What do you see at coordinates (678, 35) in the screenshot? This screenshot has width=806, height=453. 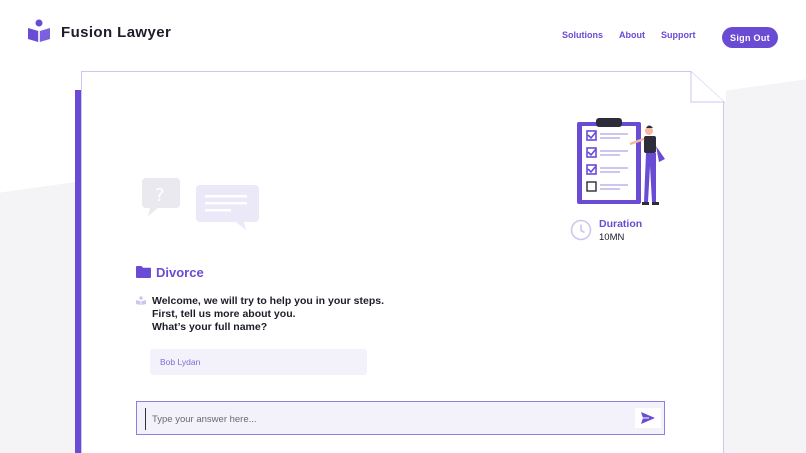 I see `nav-support: Support` at bounding box center [678, 35].